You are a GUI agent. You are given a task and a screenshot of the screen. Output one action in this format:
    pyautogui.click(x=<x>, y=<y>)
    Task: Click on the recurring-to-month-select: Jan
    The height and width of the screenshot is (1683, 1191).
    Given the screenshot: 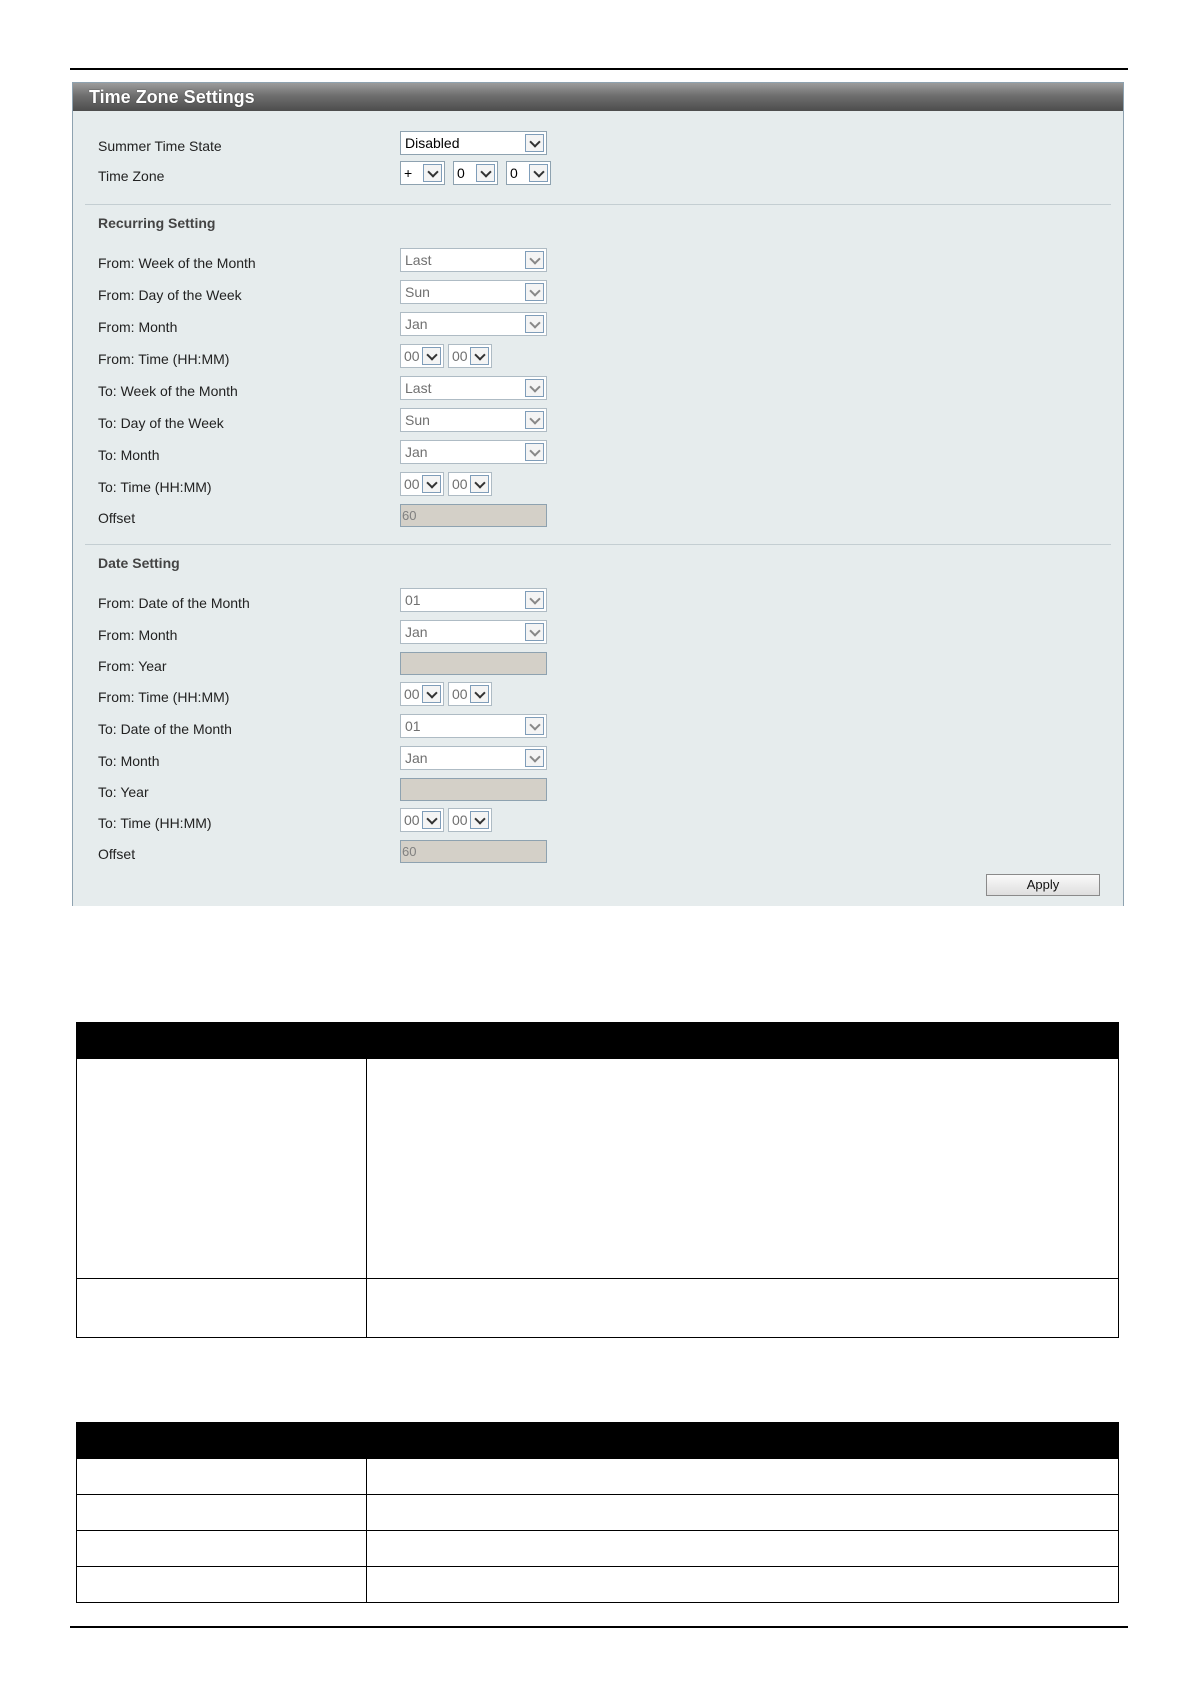 What is the action you would take?
    pyautogui.click(x=473, y=452)
    